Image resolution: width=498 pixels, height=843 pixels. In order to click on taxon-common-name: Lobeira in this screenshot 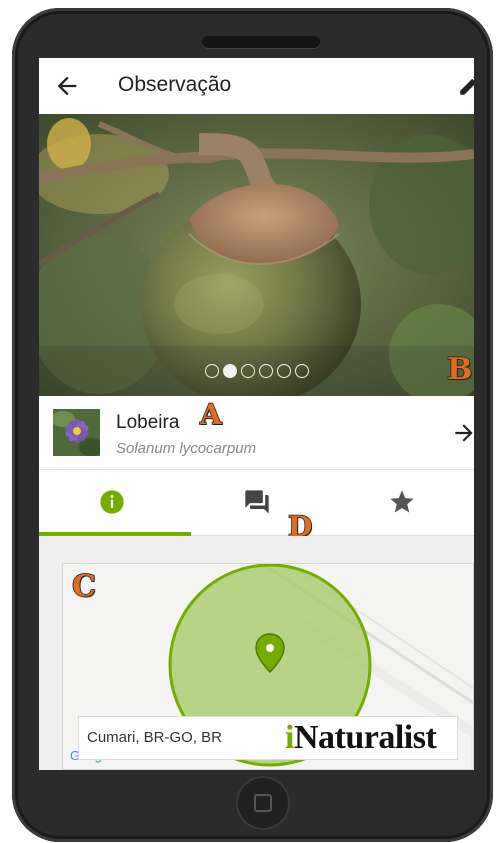, I will do `click(148, 422)`.